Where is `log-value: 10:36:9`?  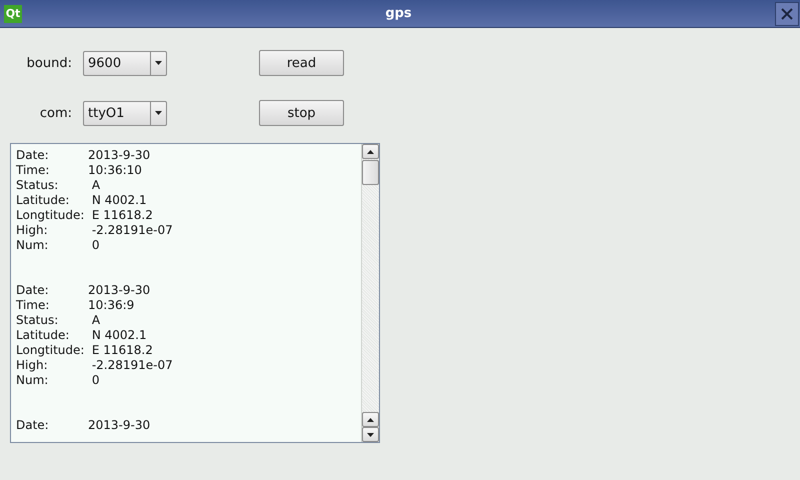
log-value: 10:36:9 is located at coordinates (111, 305).